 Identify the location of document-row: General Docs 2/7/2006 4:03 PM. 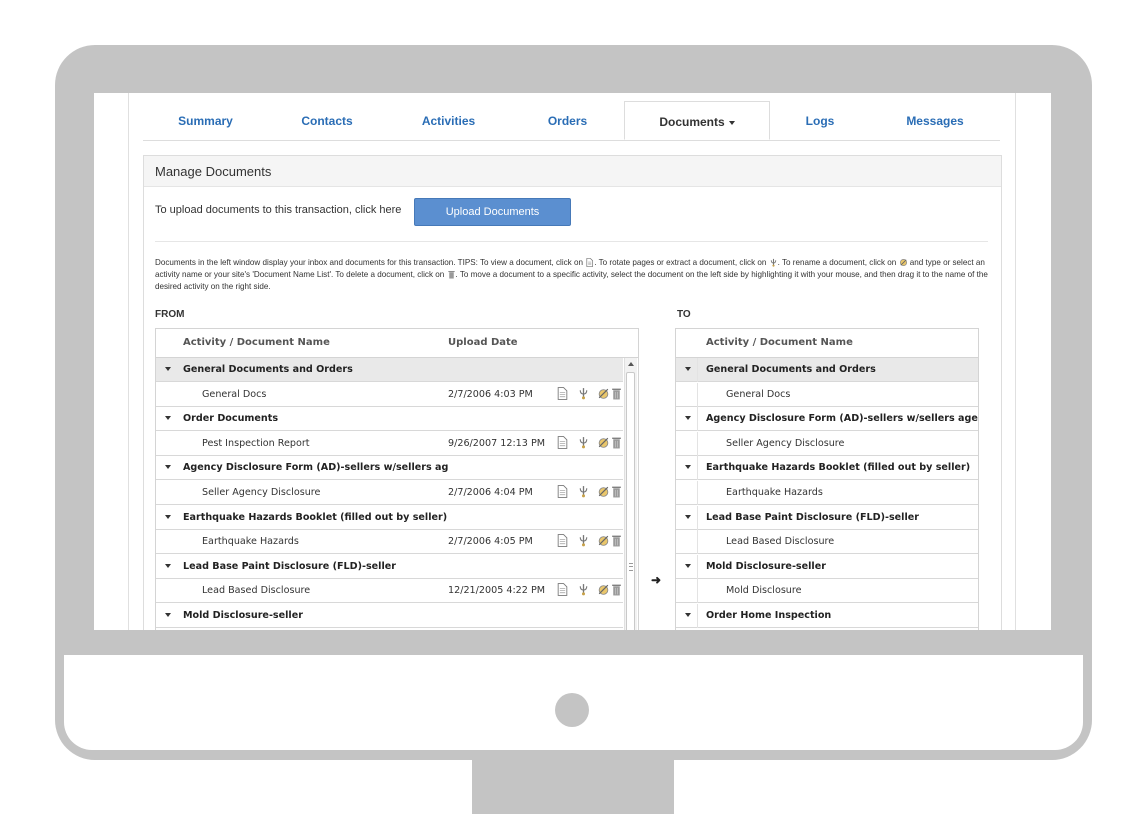
(389, 395).